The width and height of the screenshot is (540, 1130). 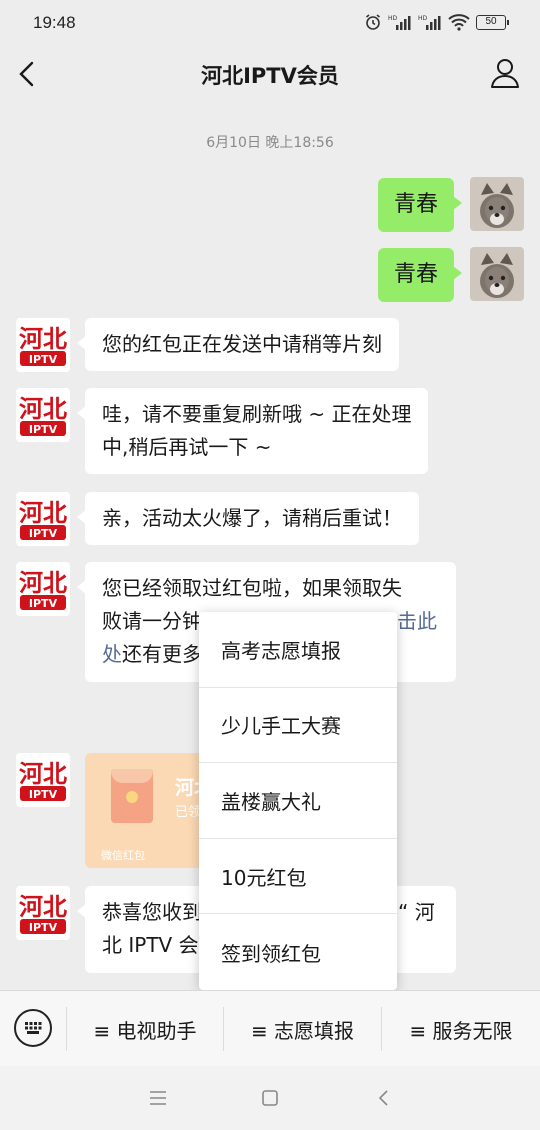 I want to click on signal-hd-icon-2: HD, so click(x=429, y=22).